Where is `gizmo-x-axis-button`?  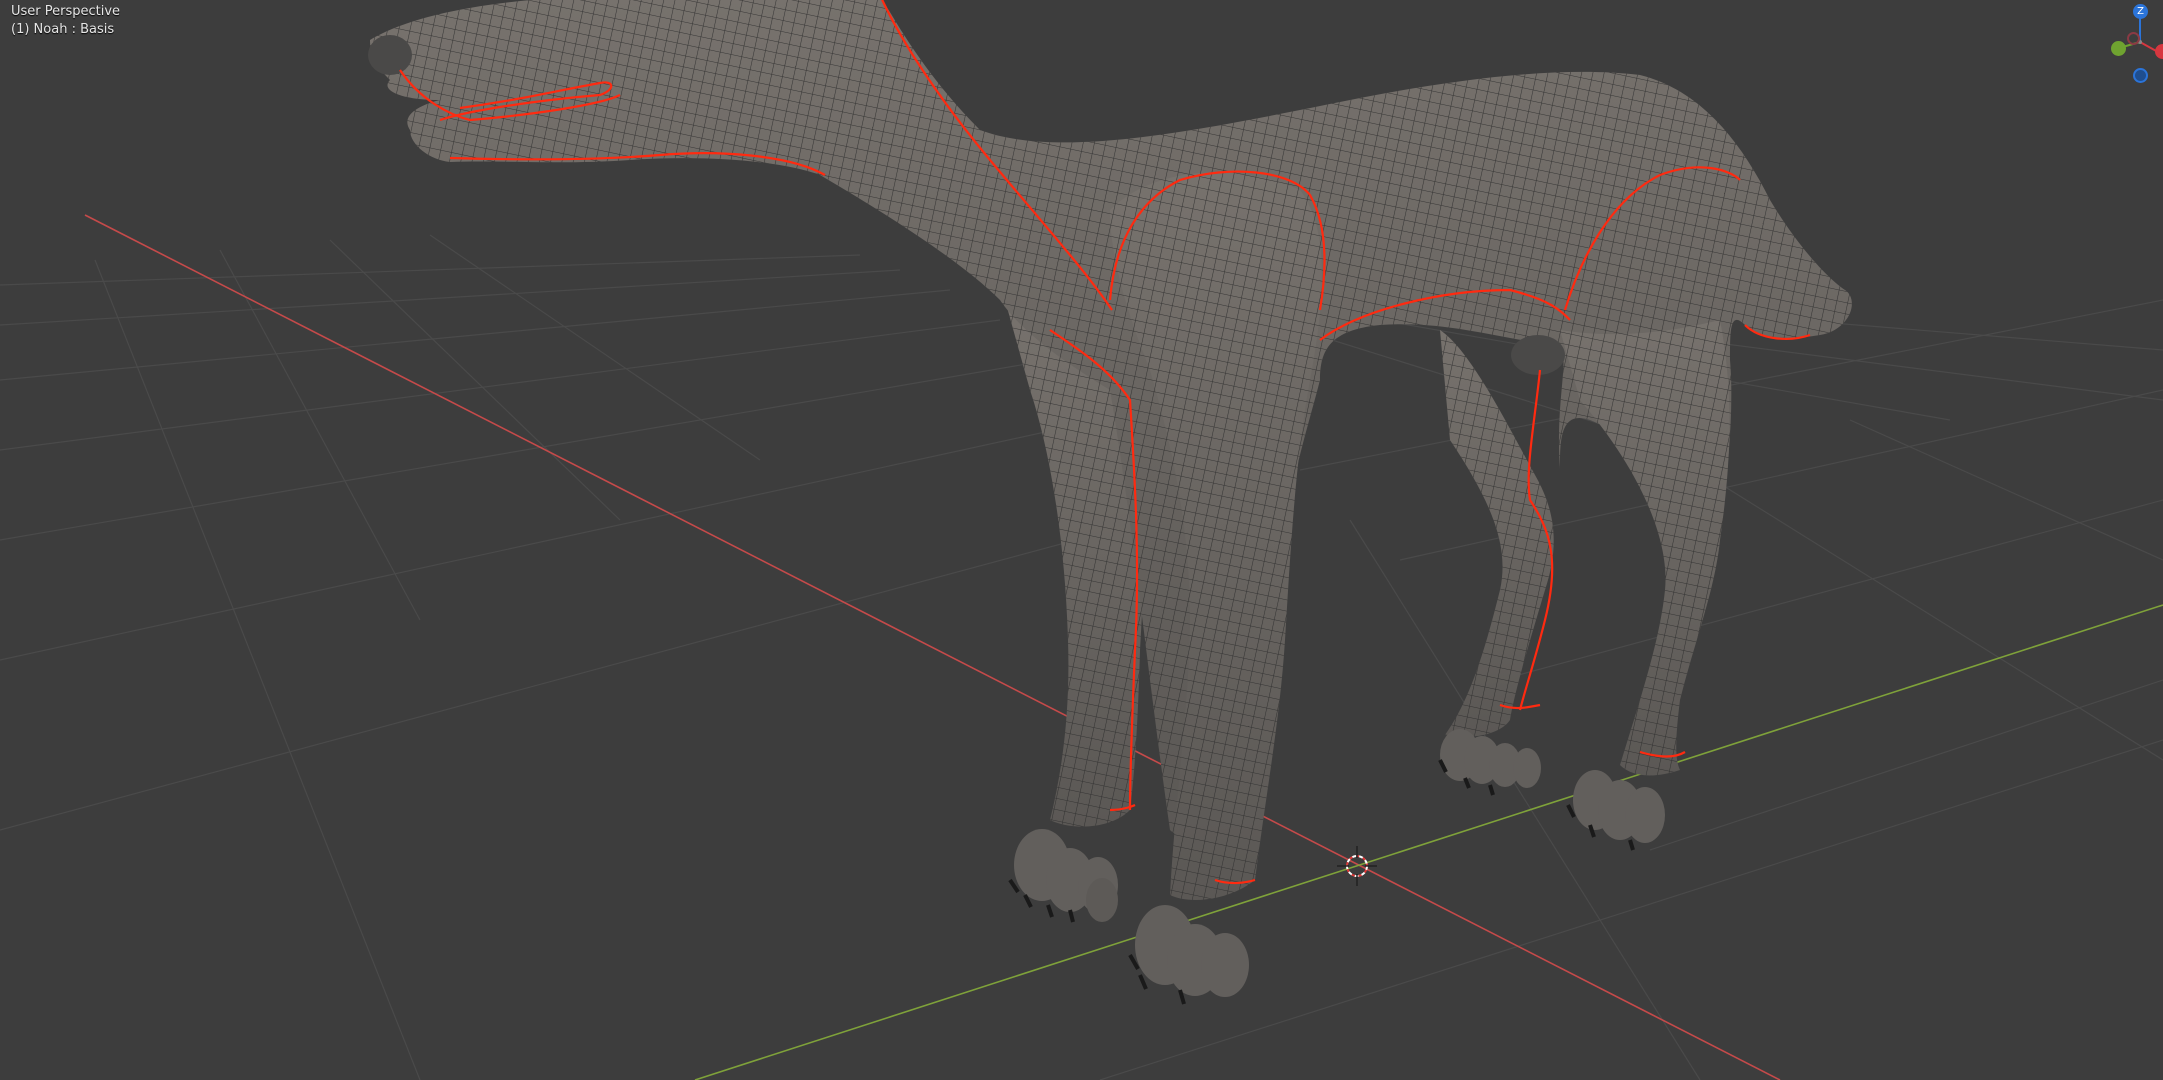 gizmo-x-axis-button is located at coordinates (2159, 51).